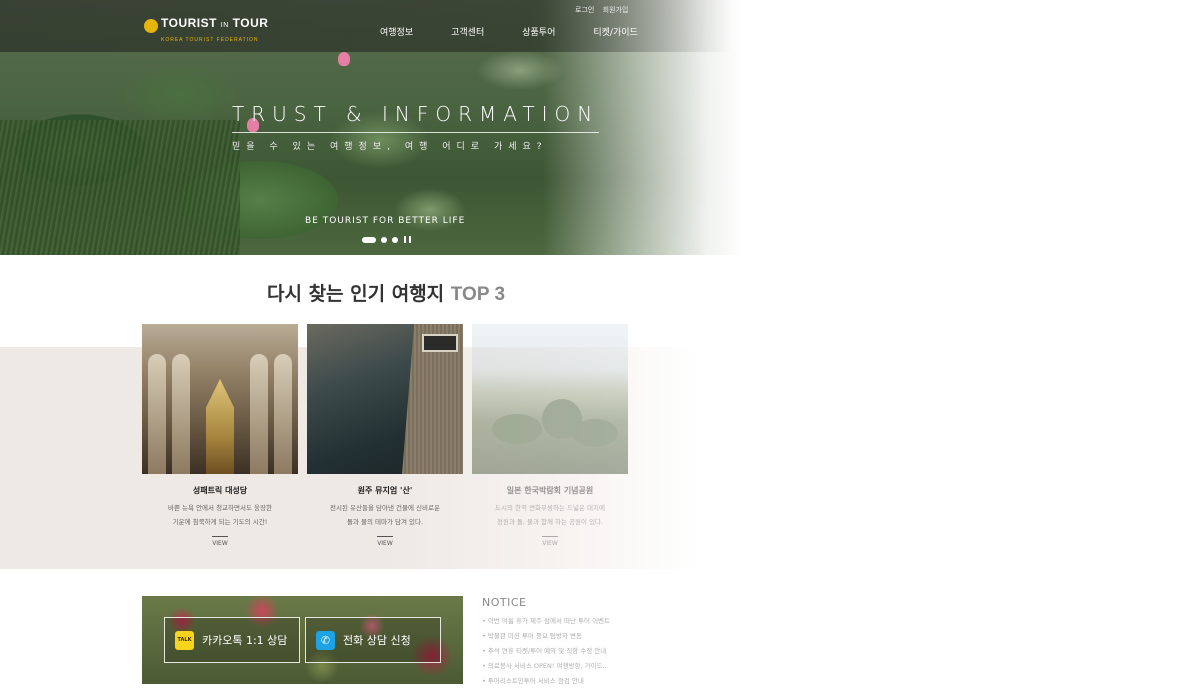 The image size is (1180, 700). I want to click on site-logo: TOURIST IN TOUR KOREA TOURIST FEDERATION, so click(206, 31).